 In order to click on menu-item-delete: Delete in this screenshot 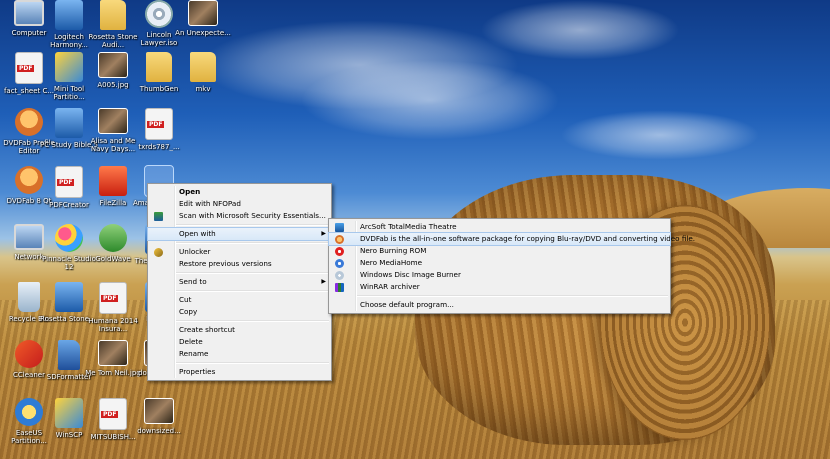, I will do `click(239, 342)`.